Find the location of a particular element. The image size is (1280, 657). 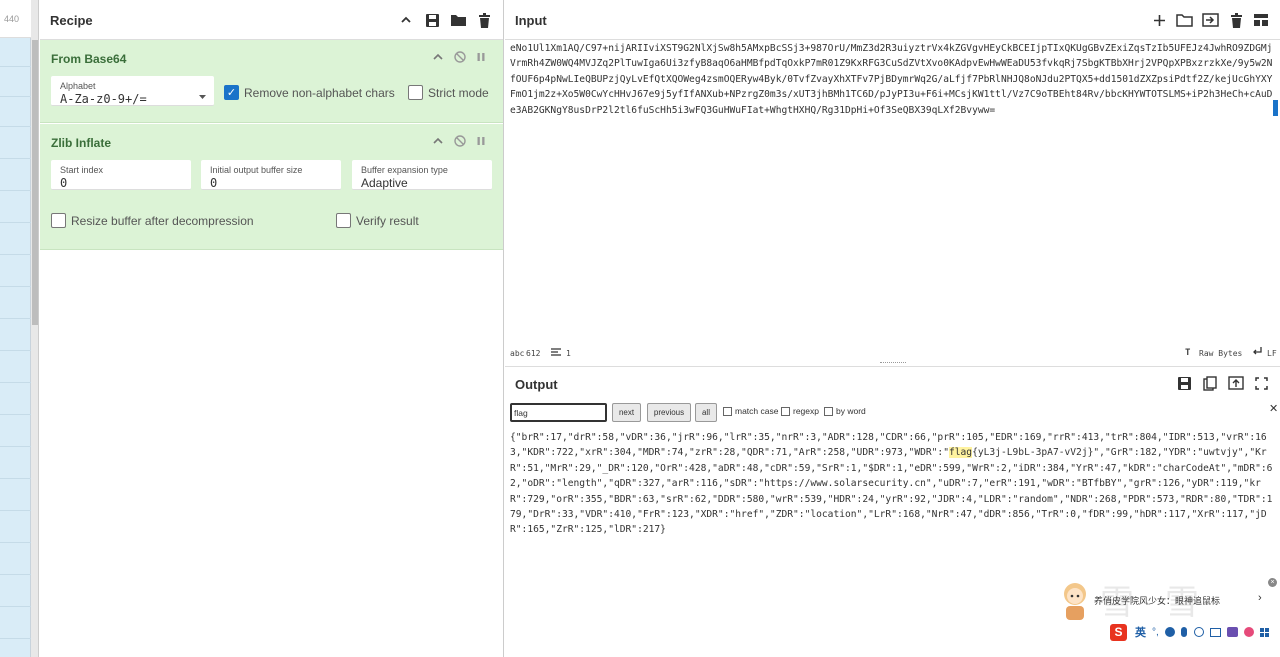

voice-icon is located at coordinates (1198, 632).